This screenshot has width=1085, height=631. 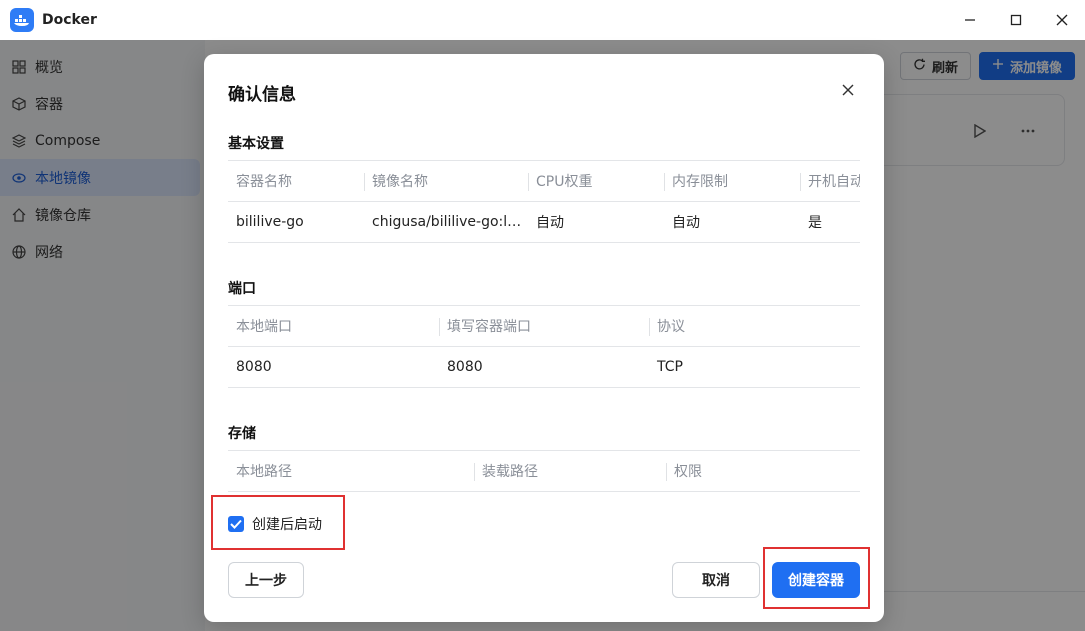 What do you see at coordinates (256, 144) in the screenshot?
I see `basic-settings-title: 基本设置` at bounding box center [256, 144].